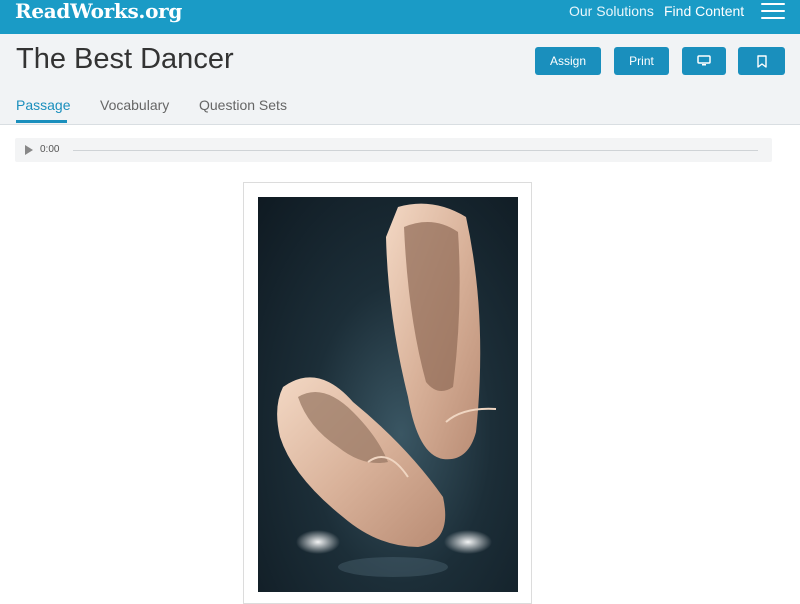  What do you see at coordinates (41, 121) in the screenshot?
I see `active-tab-indicator` at bounding box center [41, 121].